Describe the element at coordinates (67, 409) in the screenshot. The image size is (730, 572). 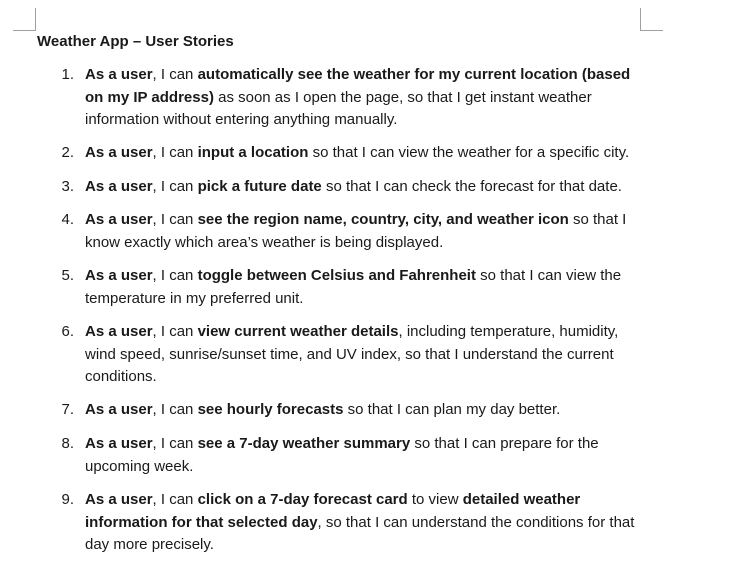
I see `list-item-number: 7.` at that location.